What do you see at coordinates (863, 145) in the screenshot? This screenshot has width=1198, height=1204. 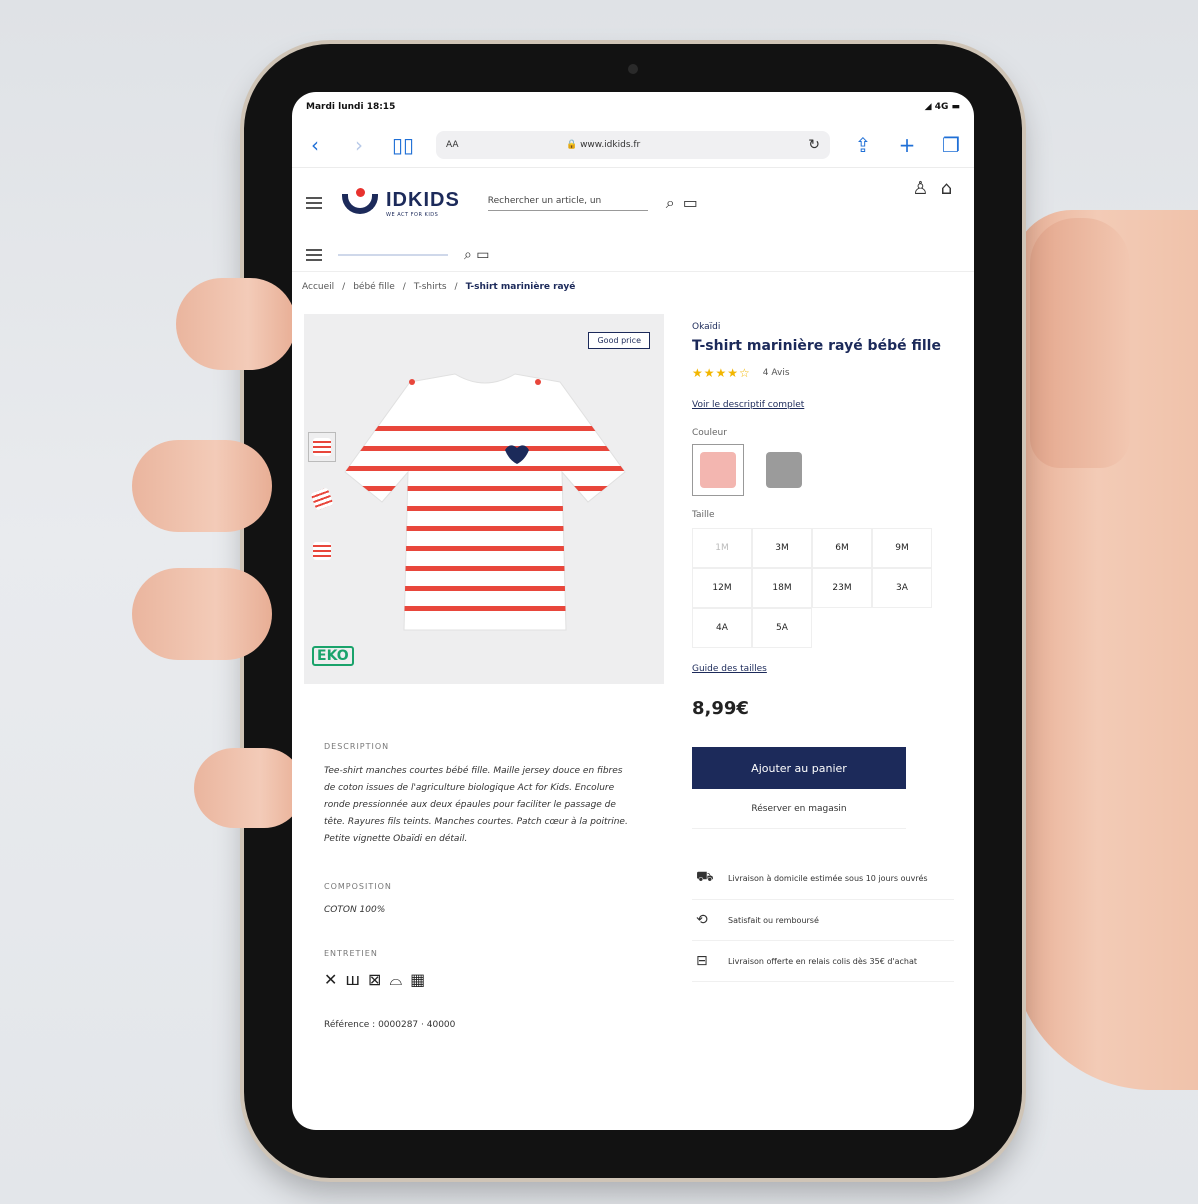 I see `share-icon: ⇪` at bounding box center [863, 145].